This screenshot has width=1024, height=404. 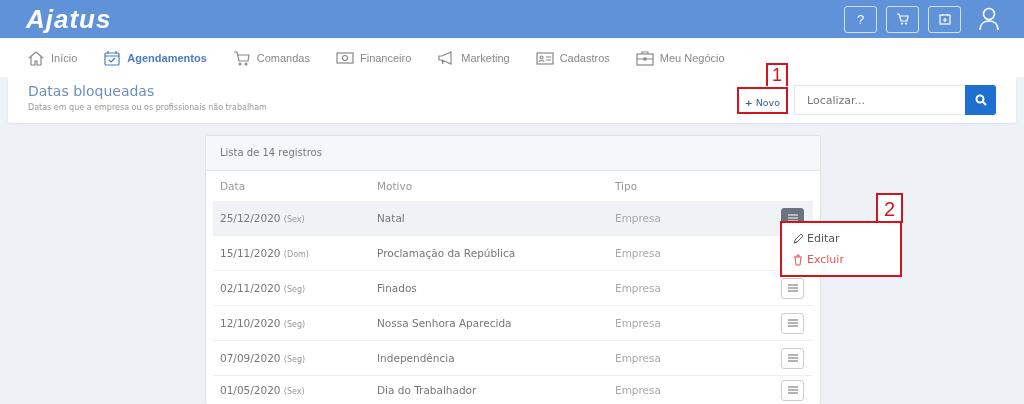 What do you see at coordinates (798, 259) in the screenshot?
I see `trash-icon` at bounding box center [798, 259].